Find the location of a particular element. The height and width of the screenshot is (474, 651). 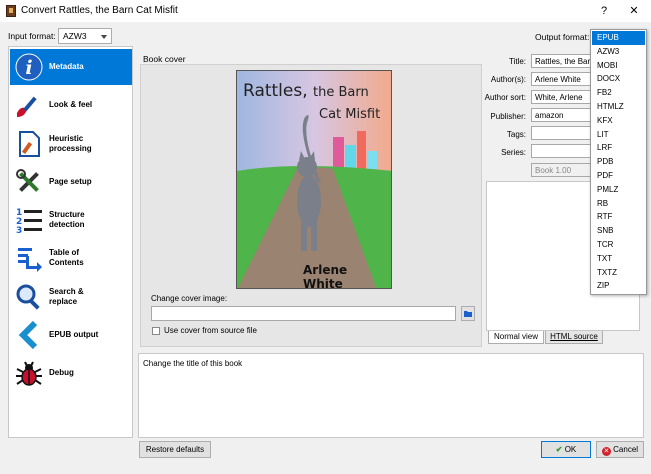

book-cover-heading: Book cover is located at coordinates (164, 59).